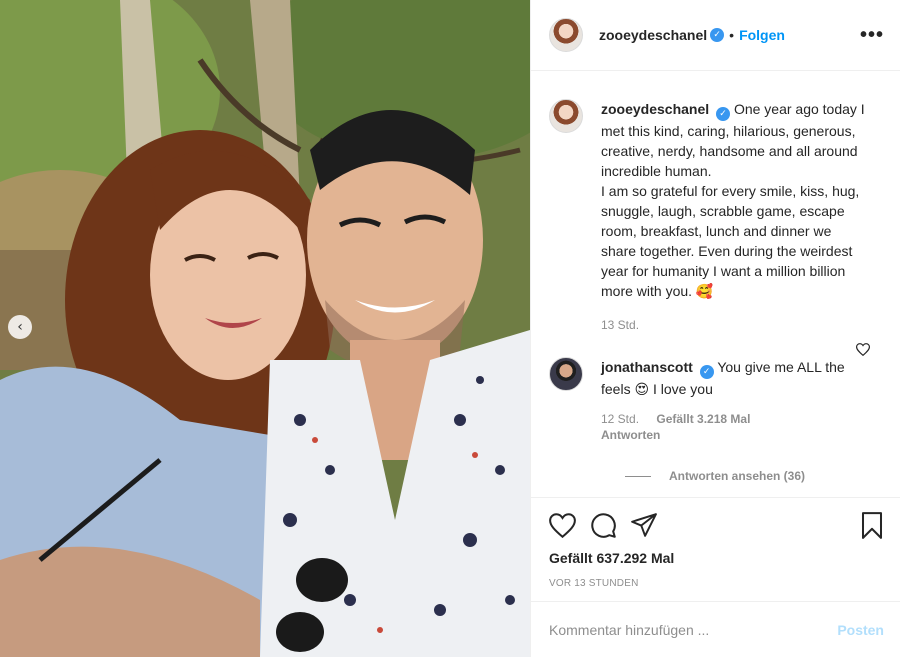  Describe the element at coordinates (653, 35) in the screenshot. I see `author-username: zooeydeschanel` at that location.